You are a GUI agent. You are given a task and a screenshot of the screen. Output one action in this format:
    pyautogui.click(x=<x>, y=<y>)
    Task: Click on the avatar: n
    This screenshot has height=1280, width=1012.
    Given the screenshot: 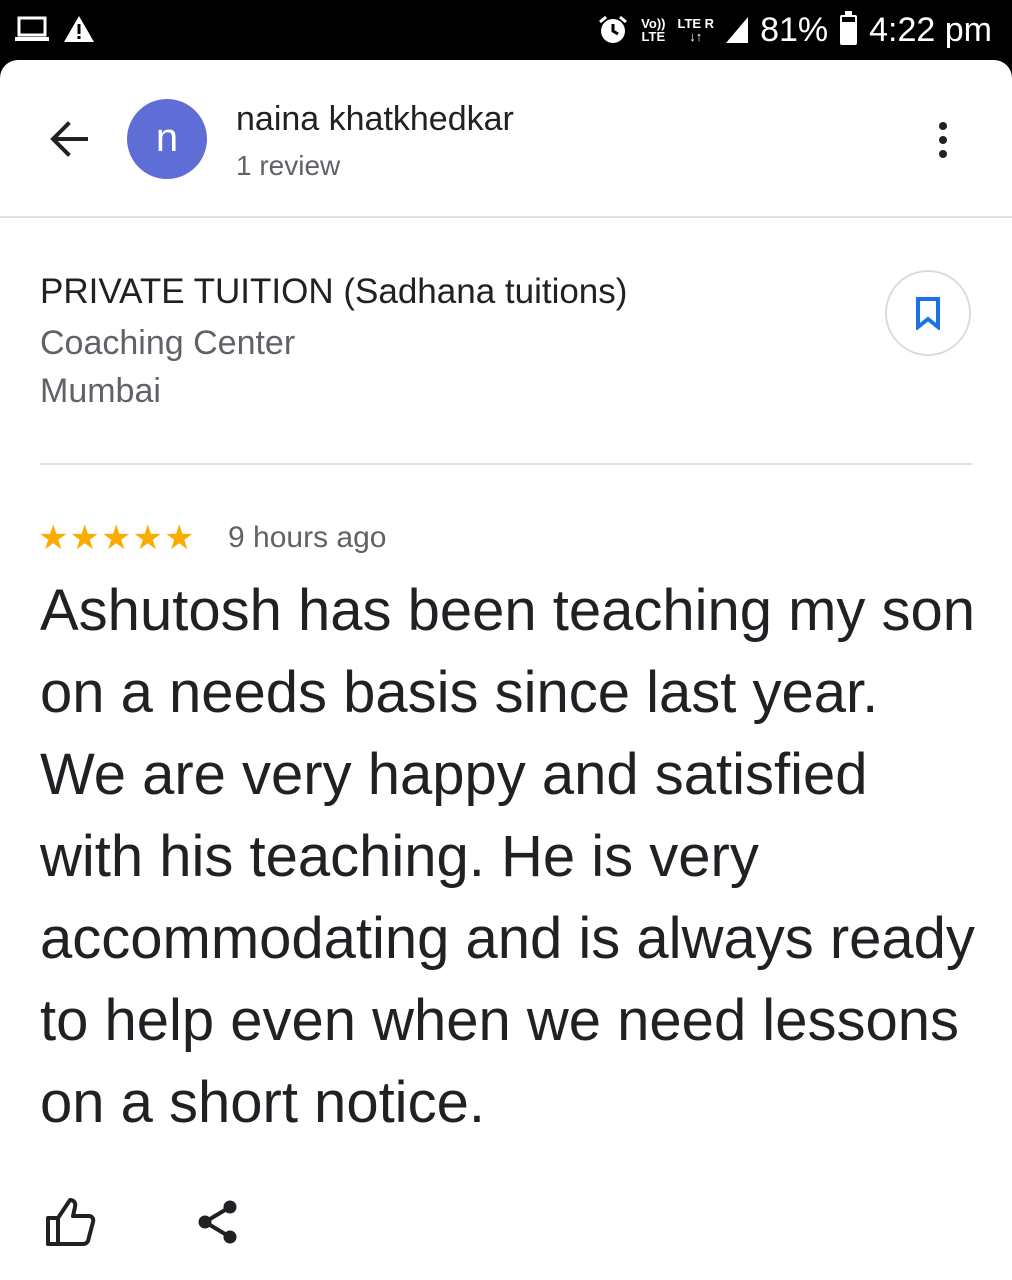 What is the action you would take?
    pyautogui.click(x=167, y=139)
    